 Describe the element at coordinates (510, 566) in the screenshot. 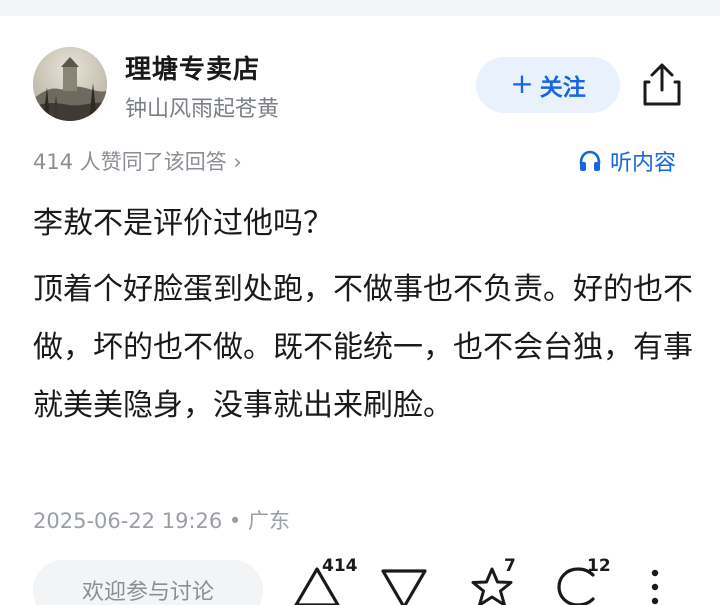

I see `favorite-count: 7` at that location.